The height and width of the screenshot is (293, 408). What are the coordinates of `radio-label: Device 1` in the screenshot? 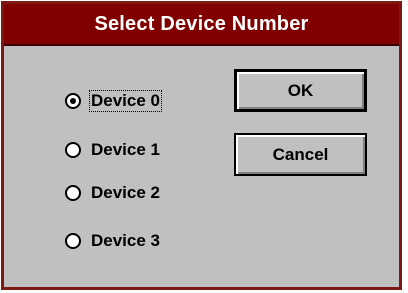 It's located at (125, 149).